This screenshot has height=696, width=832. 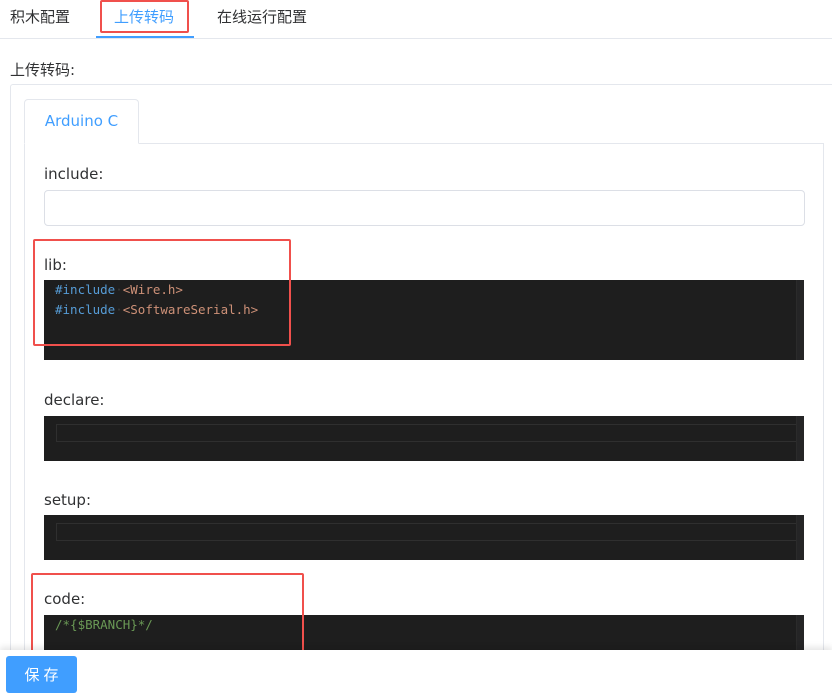 I want to click on setup-label: setup:, so click(x=68, y=500).